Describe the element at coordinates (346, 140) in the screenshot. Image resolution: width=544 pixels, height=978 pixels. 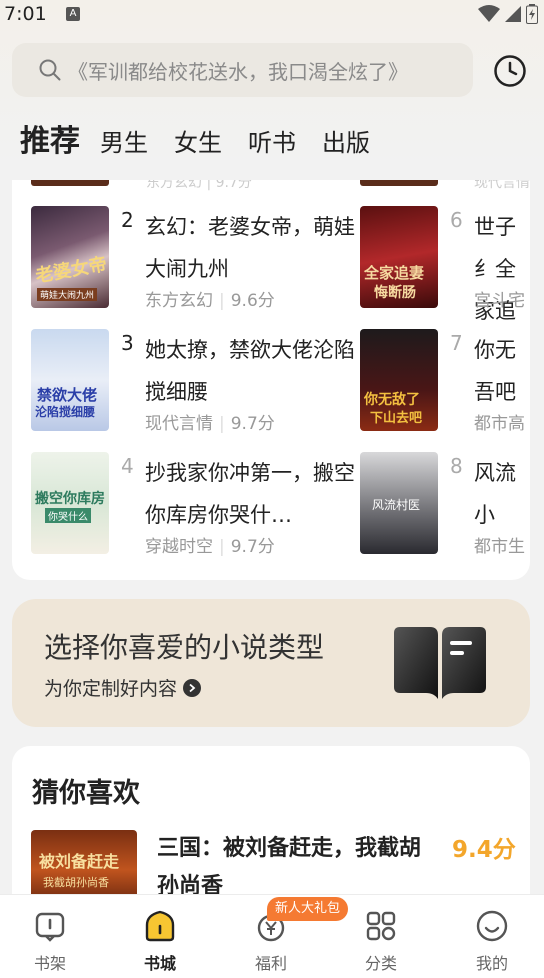
I see `tab-published: 出版` at that location.